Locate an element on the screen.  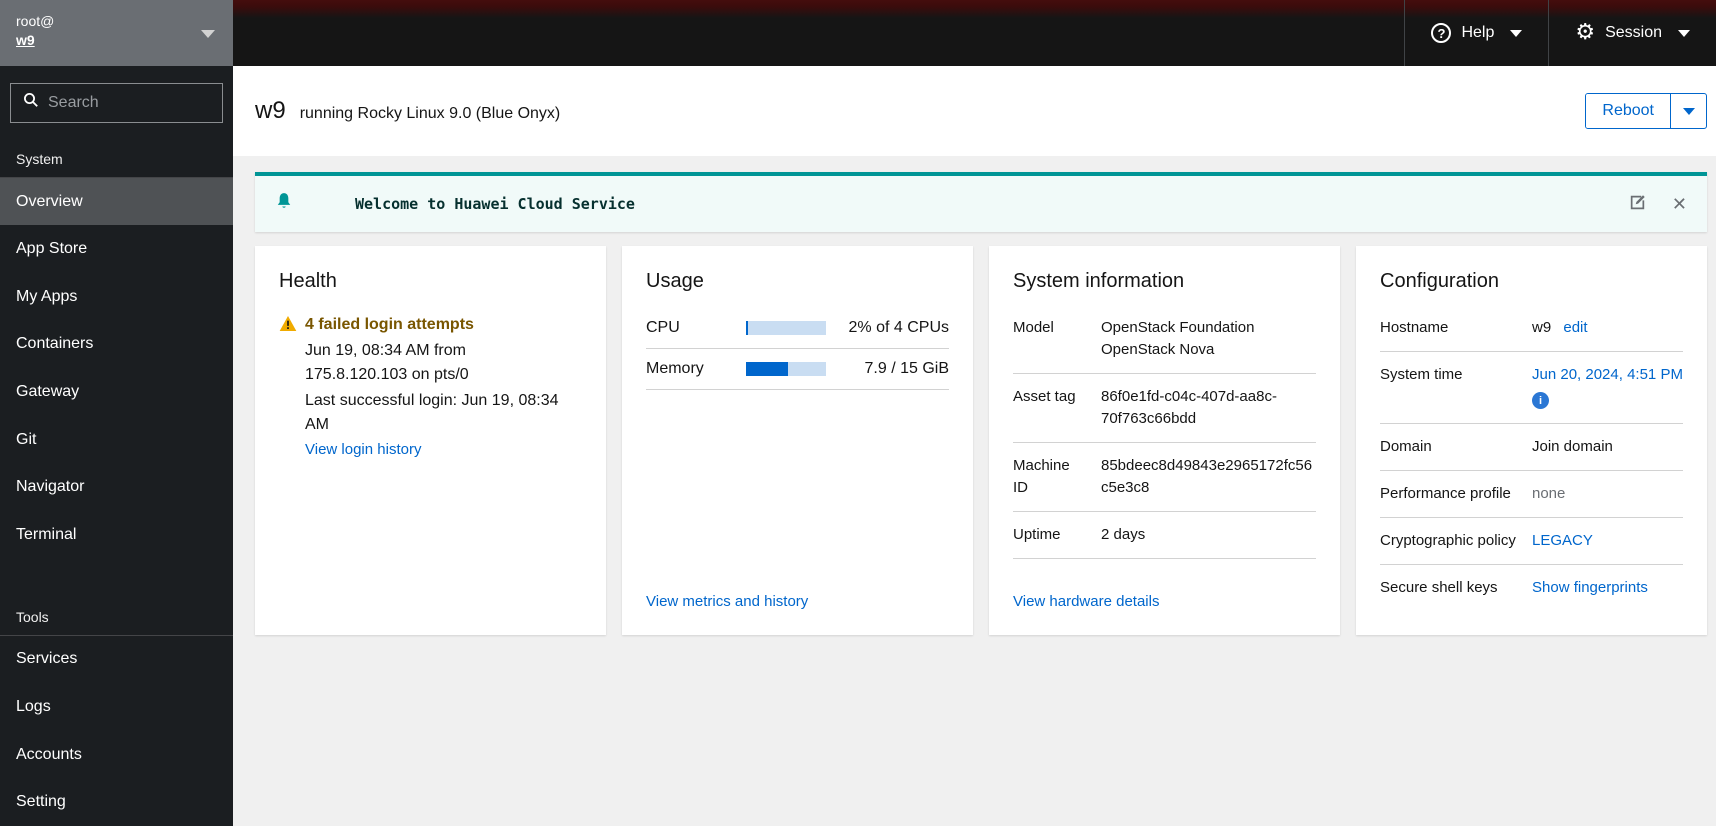
machine-id-value: 85bdeec8d49843e2965172fc56c5e3c8 is located at coordinates (1207, 476).